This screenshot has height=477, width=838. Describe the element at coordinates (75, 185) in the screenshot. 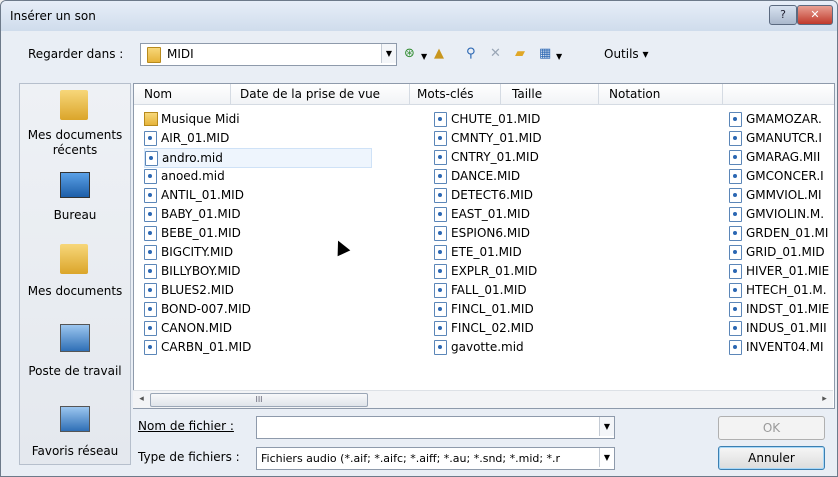

I see `desktop-icon` at that location.